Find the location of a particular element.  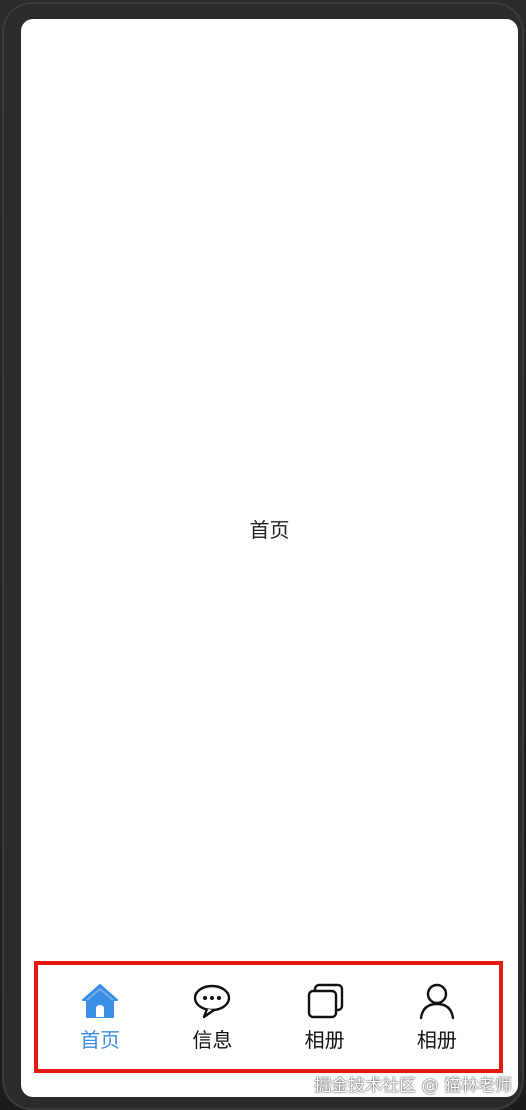

tab-profile: 相册 is located at coordinates (437, 1017).